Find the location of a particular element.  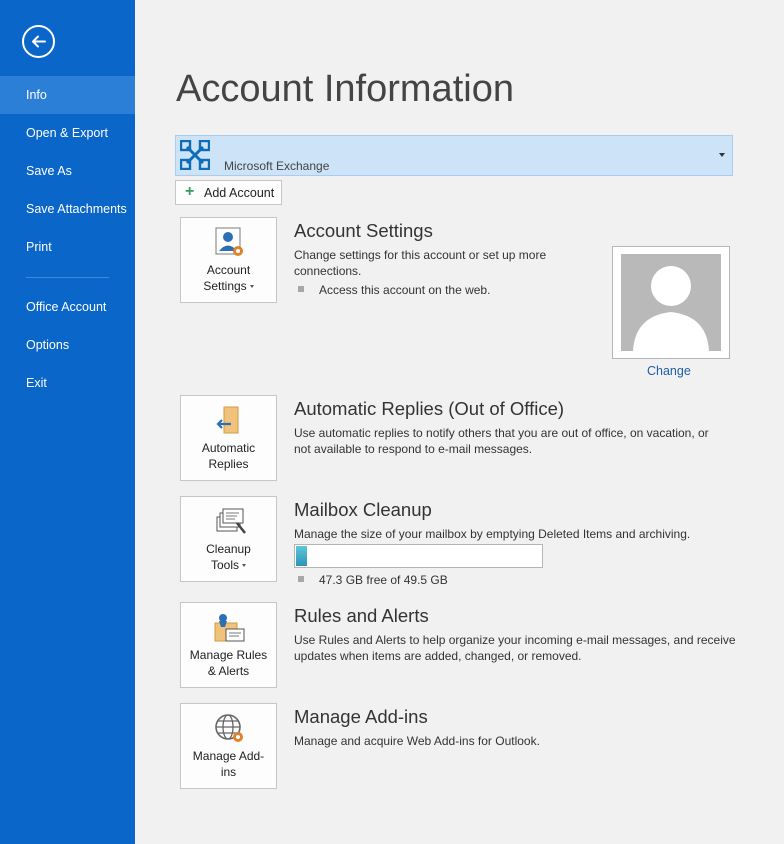

manage-addins-tile: Manage Add- ins is located at coordinates (228, 746).